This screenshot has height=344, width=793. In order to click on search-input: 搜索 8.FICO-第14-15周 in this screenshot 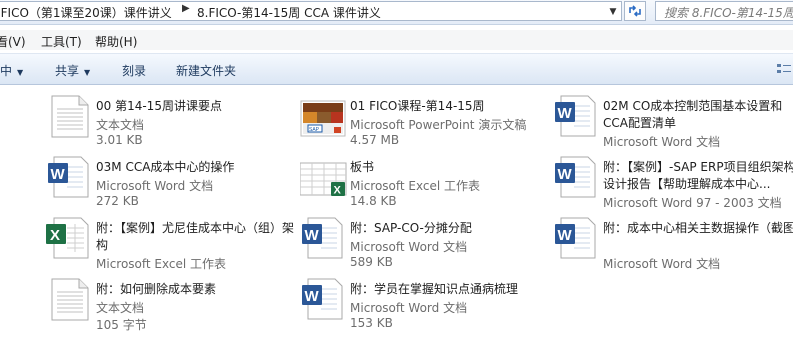, I will do `click(724, 11)`.